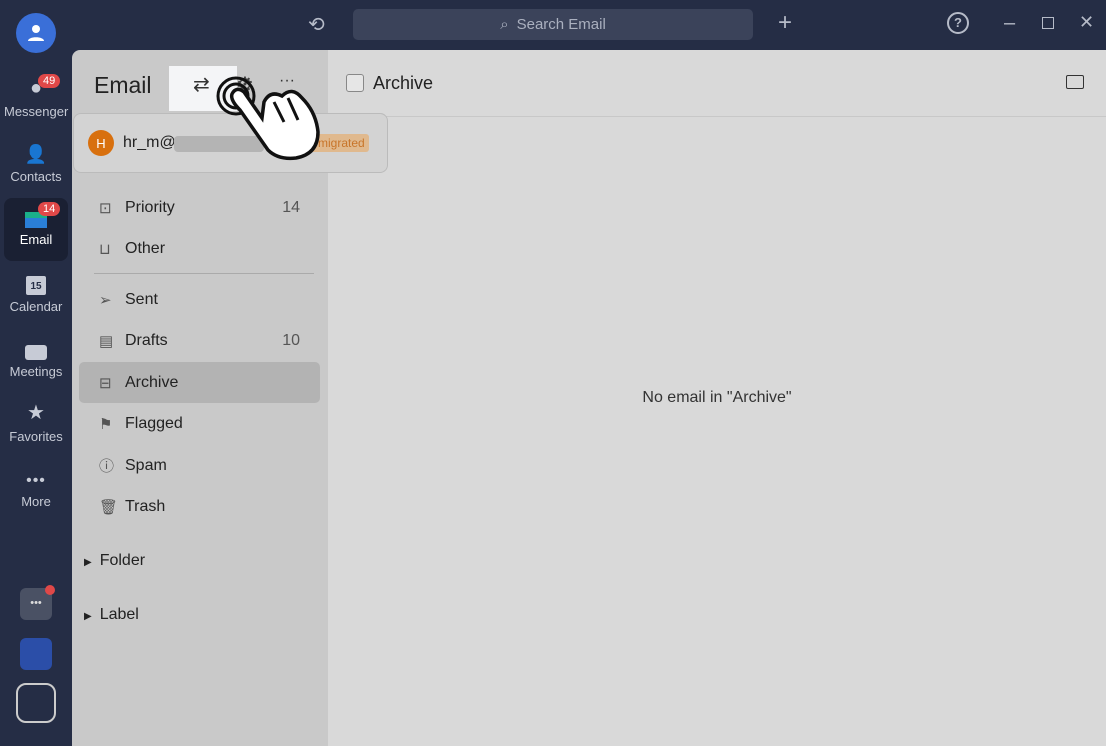 The width and height of the screenshot is (1106, 746). What do you see at coordinates (1075, 82) in the screenshot?
I see `popout-icon` at bounding box center [1075, 82].